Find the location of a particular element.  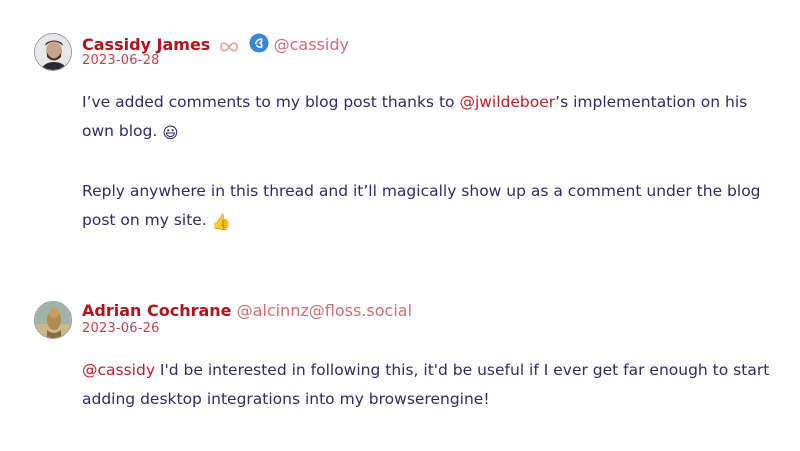

mention-link: @cassidy is located at coordinates (118, 370).